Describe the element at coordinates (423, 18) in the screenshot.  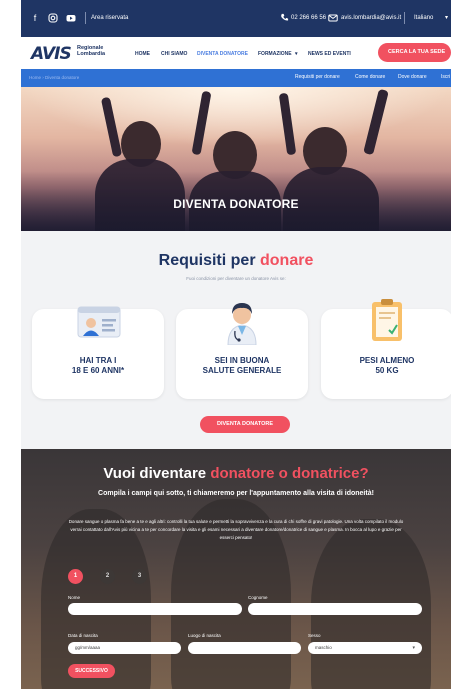
I see `language-selector: Italiano` at that location.